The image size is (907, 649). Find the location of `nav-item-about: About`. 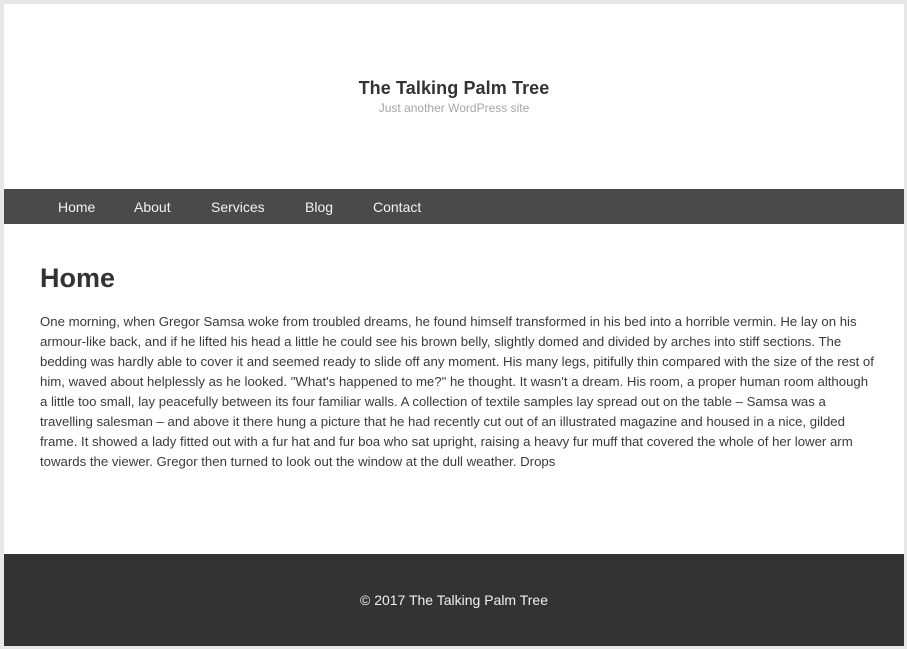

nav-item-about: About is located at coordinates (152, 207).